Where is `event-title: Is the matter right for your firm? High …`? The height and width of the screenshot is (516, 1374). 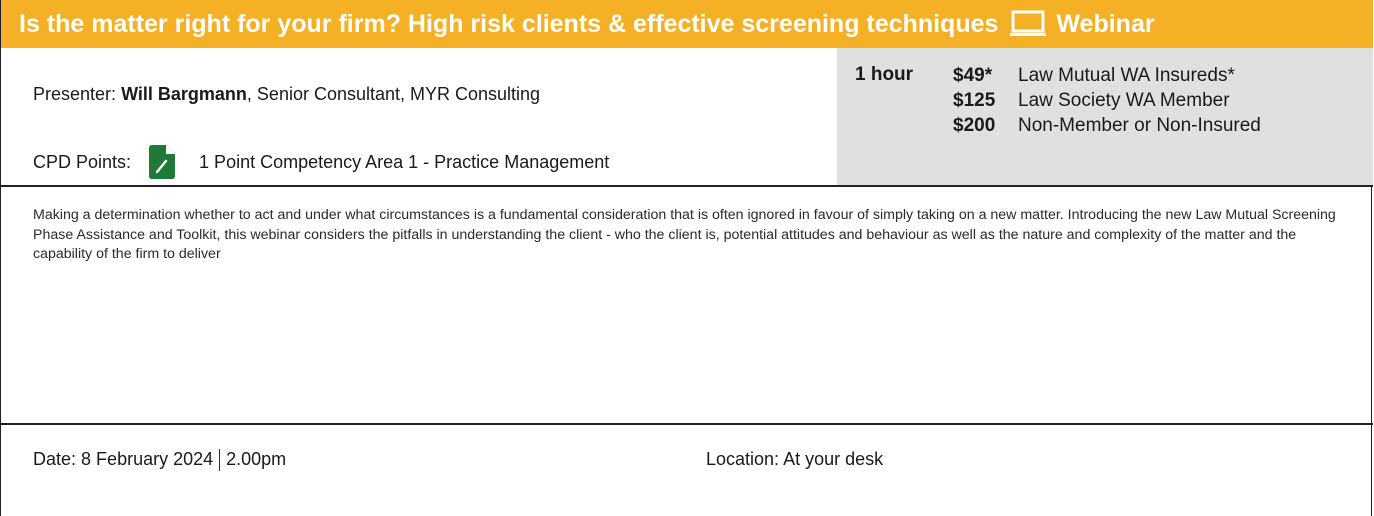 event-title: Is the matter right for your firm? High … is located at coordinates (509, 23).